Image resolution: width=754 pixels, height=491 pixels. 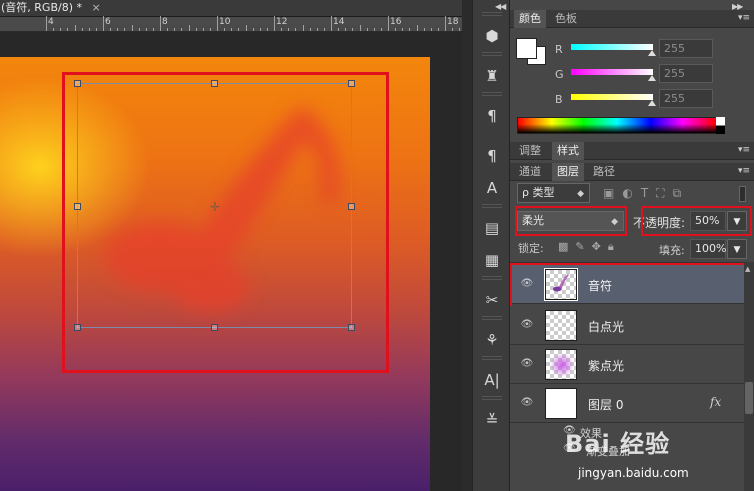 I want to click on fx-icon: fx, so click(x=715, y=402).